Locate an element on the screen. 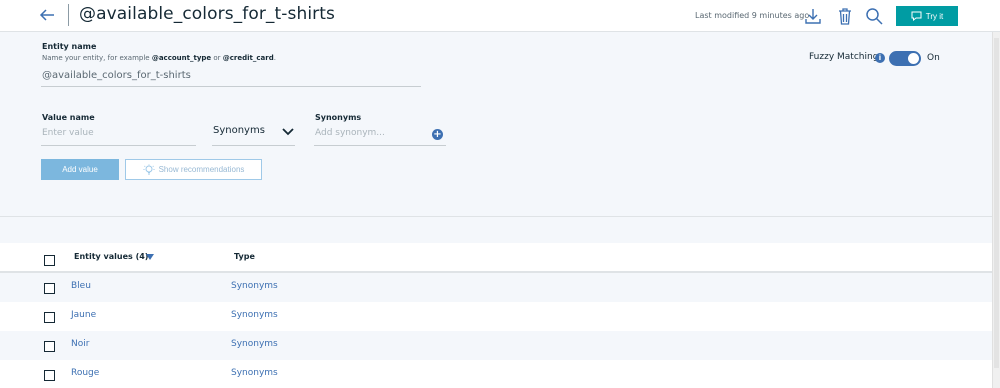  entity-name-underline is located at coordinates (231, 86).